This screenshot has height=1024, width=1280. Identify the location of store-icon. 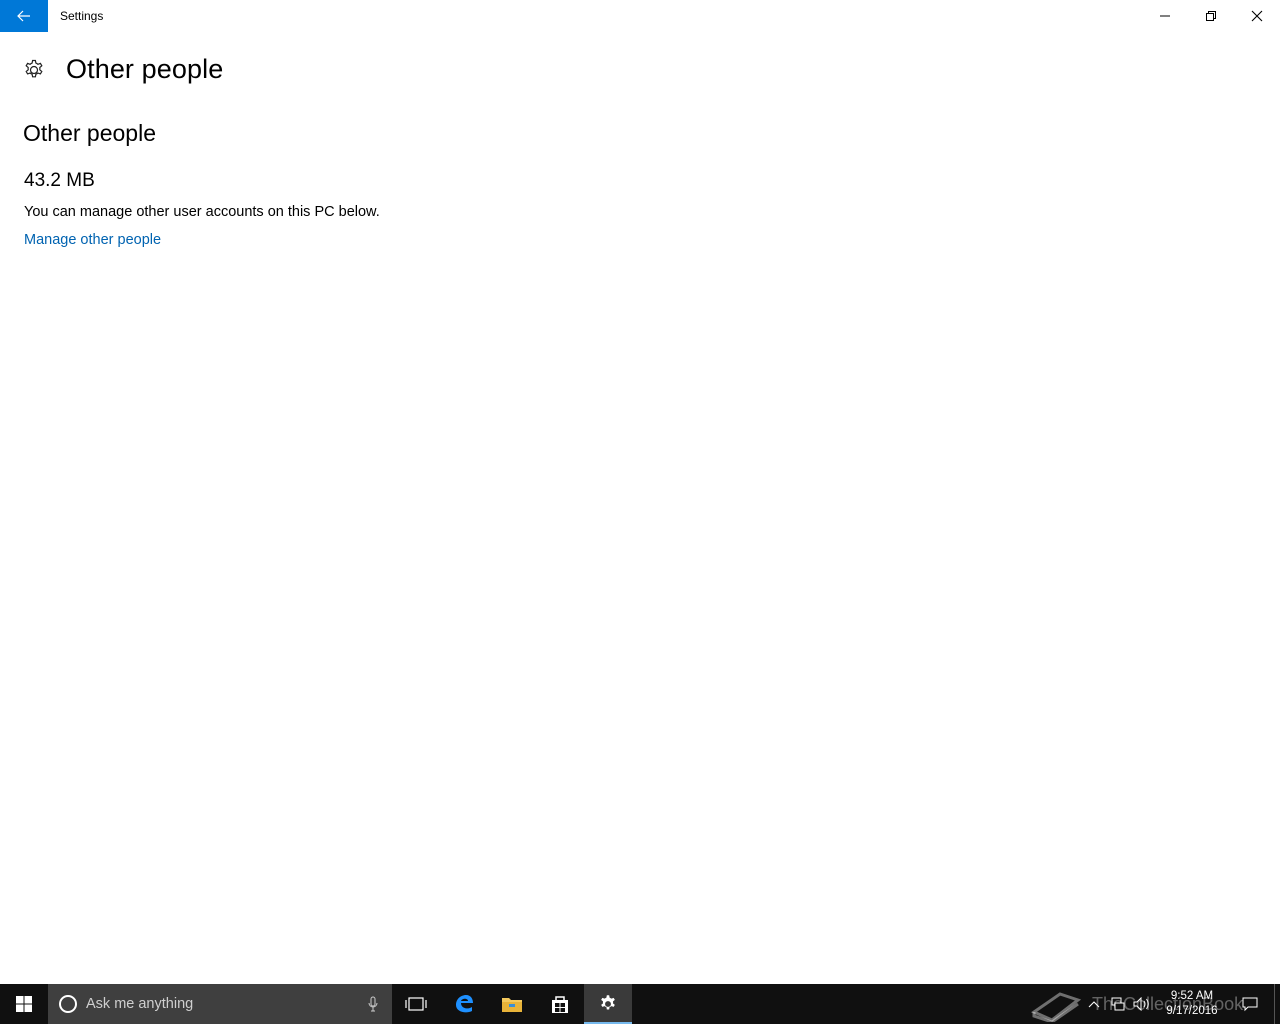
(560, 1004).